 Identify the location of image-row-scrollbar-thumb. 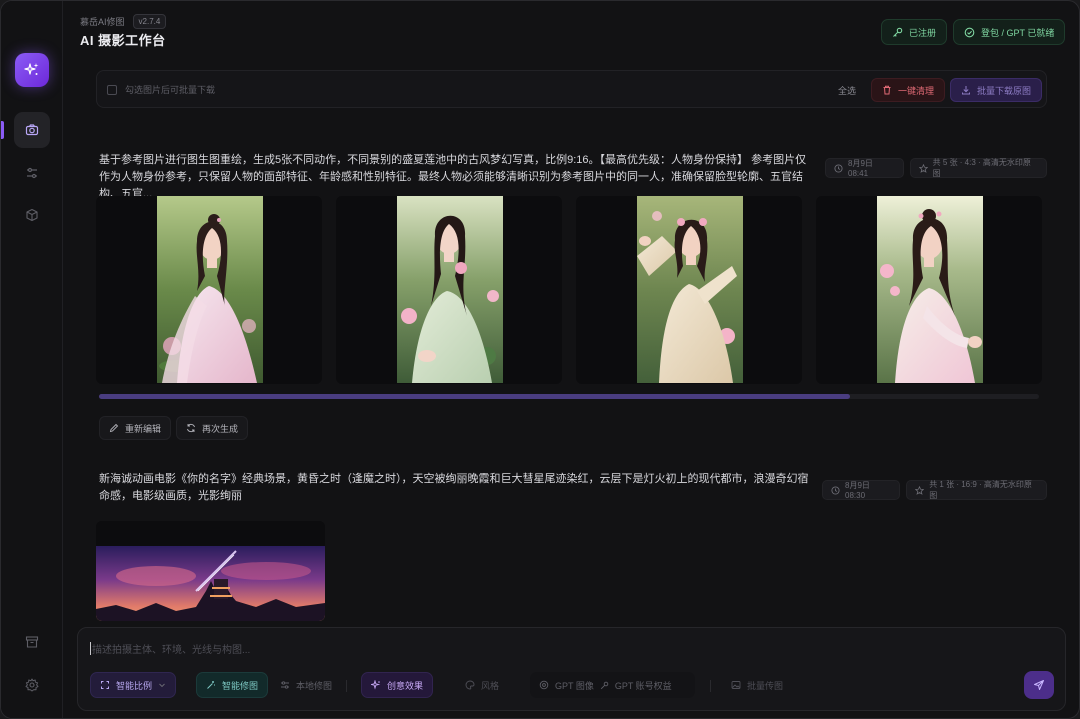
(474, 396).